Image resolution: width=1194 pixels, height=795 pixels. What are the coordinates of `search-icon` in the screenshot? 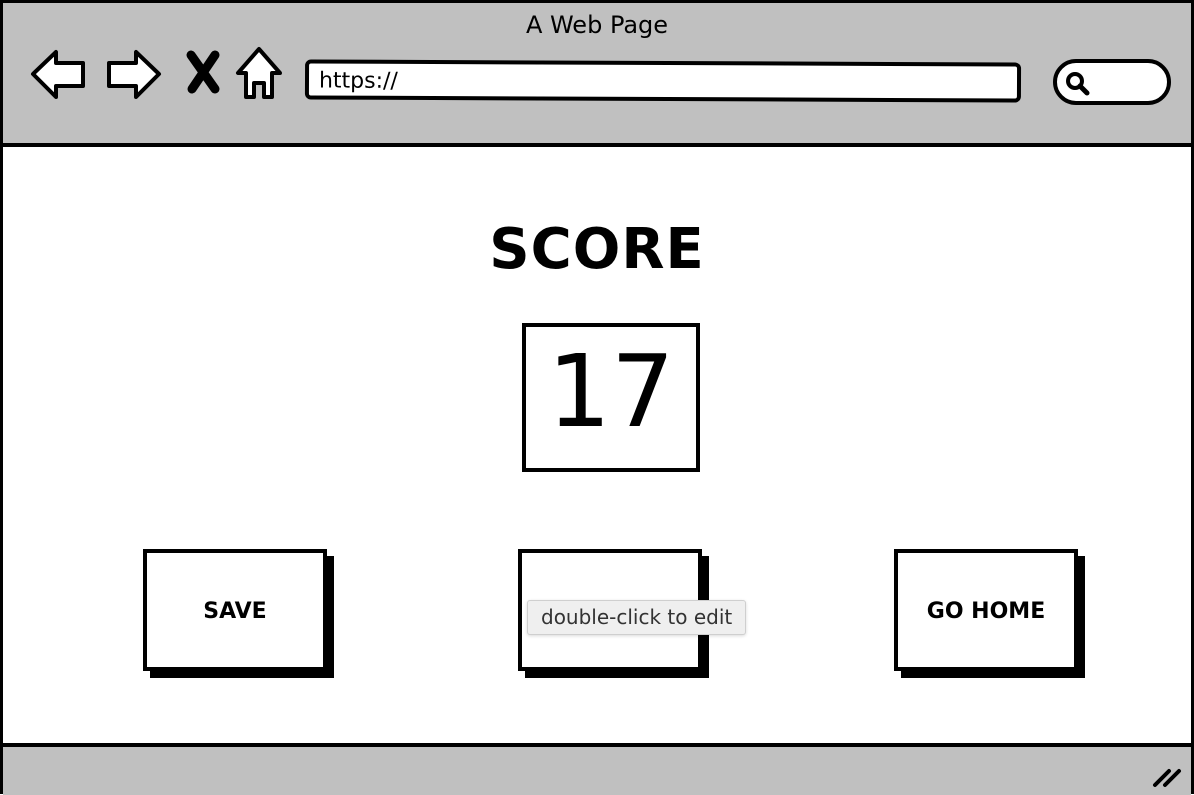 It's located at (1078, 84).